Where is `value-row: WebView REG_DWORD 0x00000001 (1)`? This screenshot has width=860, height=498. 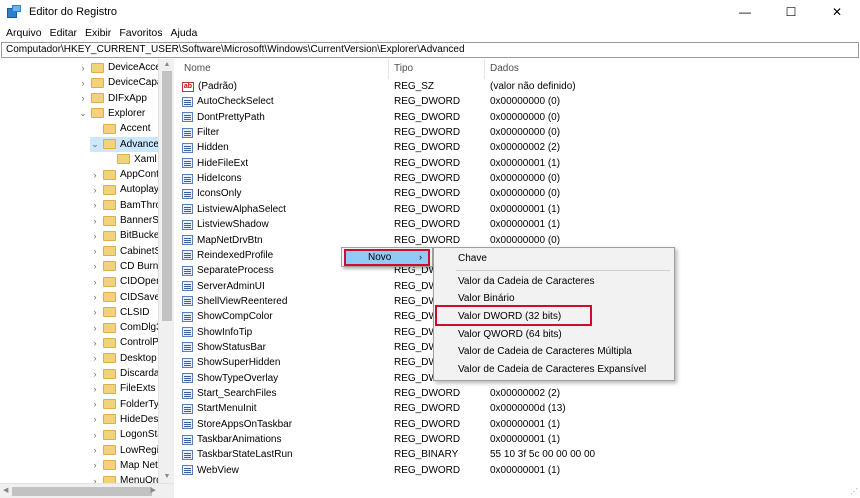
value-row: WebView REG_DWORD 0x00000001 (1) is located at coordinates (519, 470).